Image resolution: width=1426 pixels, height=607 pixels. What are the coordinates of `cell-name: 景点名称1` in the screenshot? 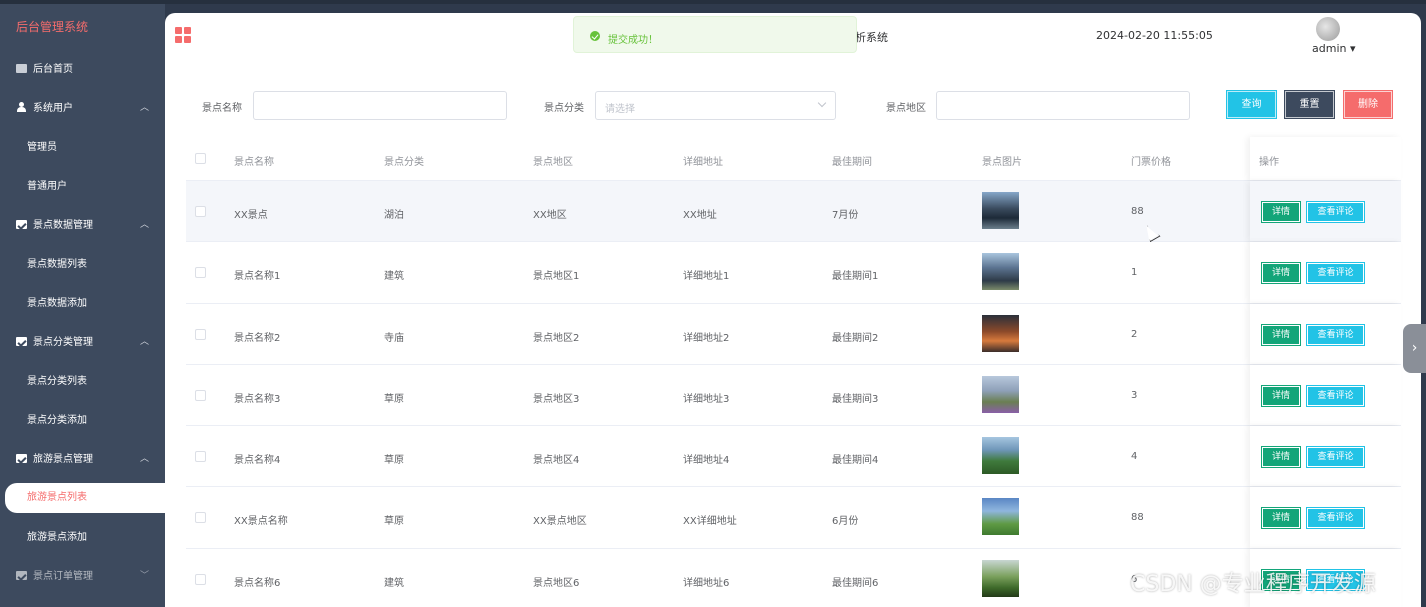 It's located at (257, 277).